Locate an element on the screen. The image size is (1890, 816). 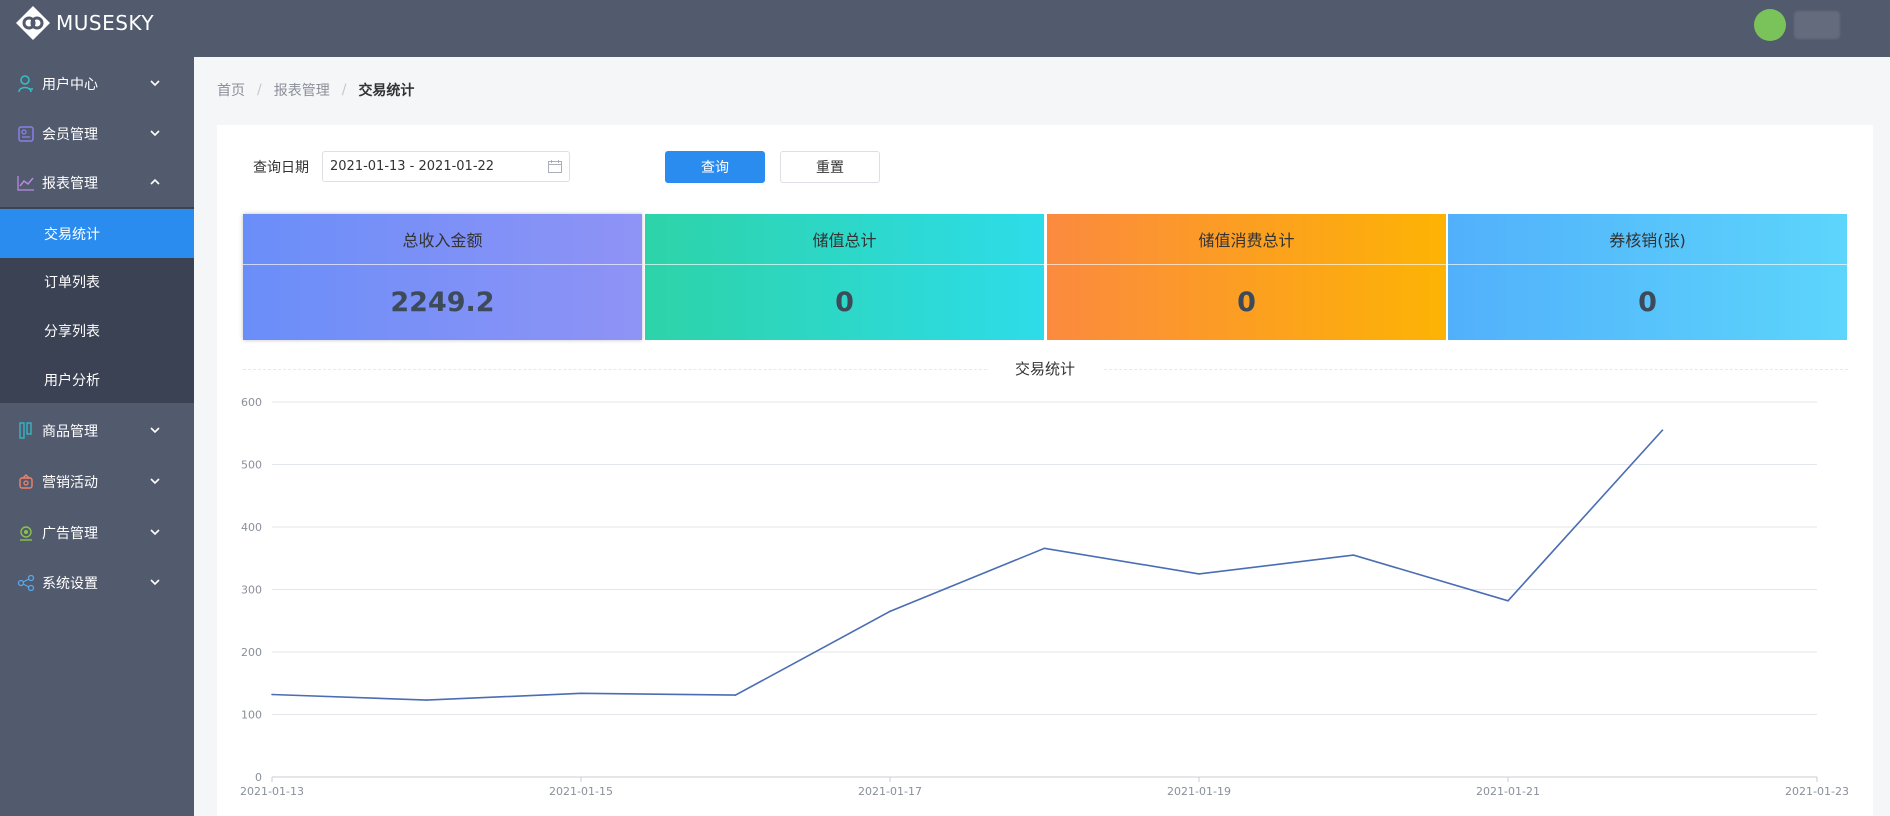
x-tick-label: 2021-01-23 is located at coordinates (1817, 791).